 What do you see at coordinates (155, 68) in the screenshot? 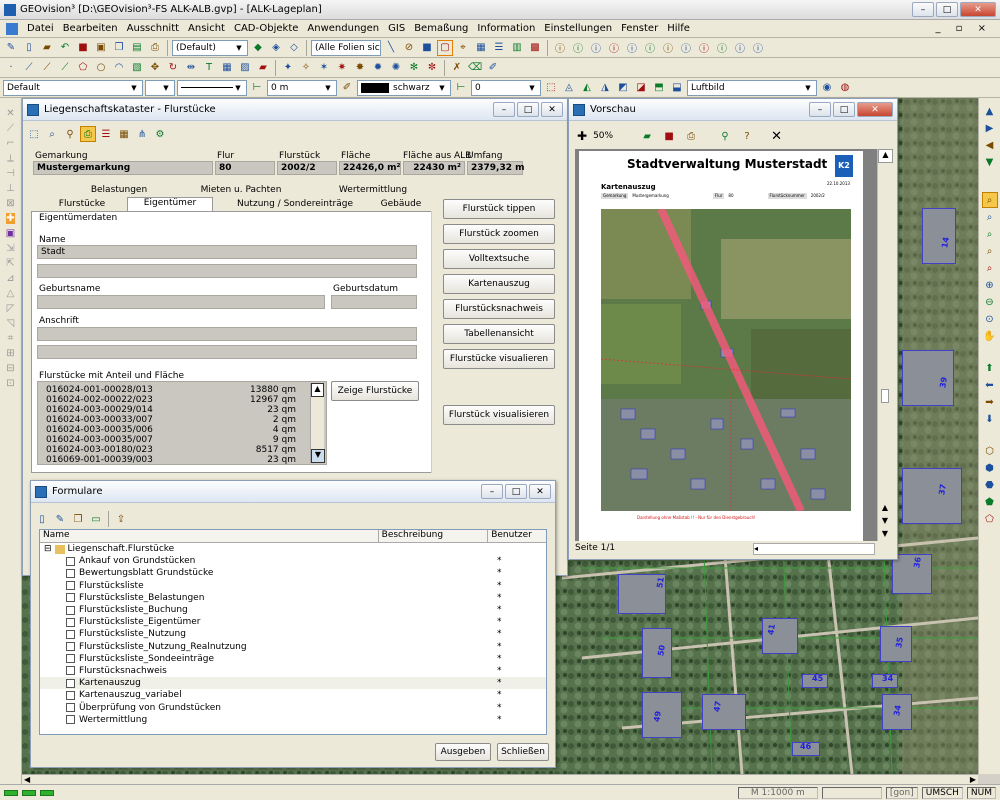
I see `move-icon: ✥` at bounding box center [155, 68].